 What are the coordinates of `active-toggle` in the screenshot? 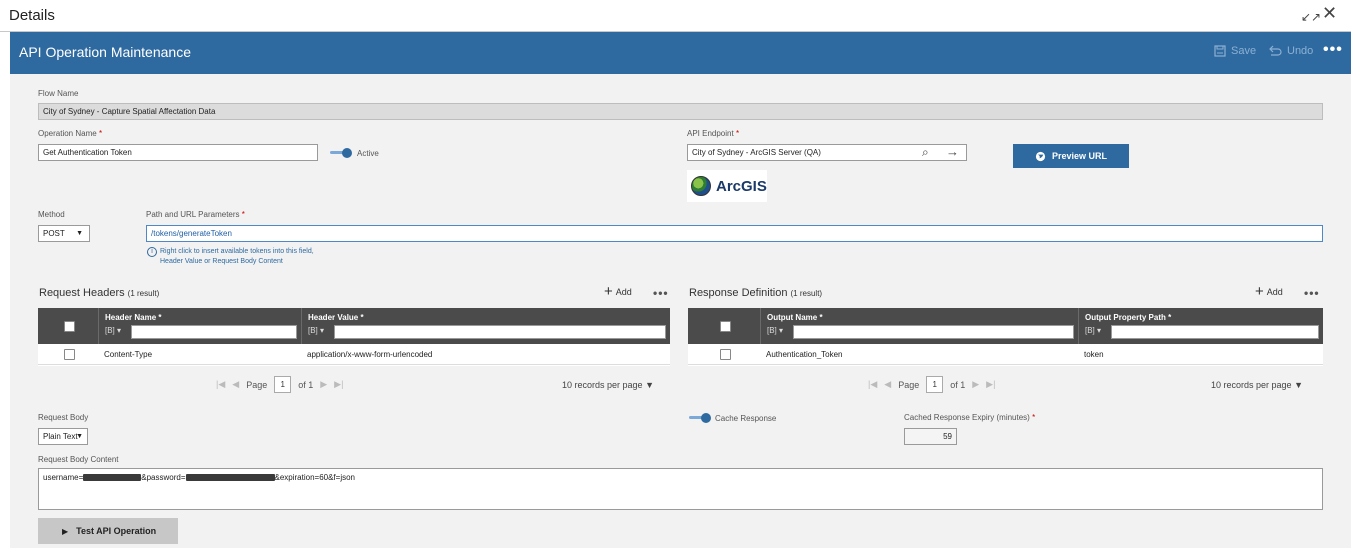 It's located at (341, 153).